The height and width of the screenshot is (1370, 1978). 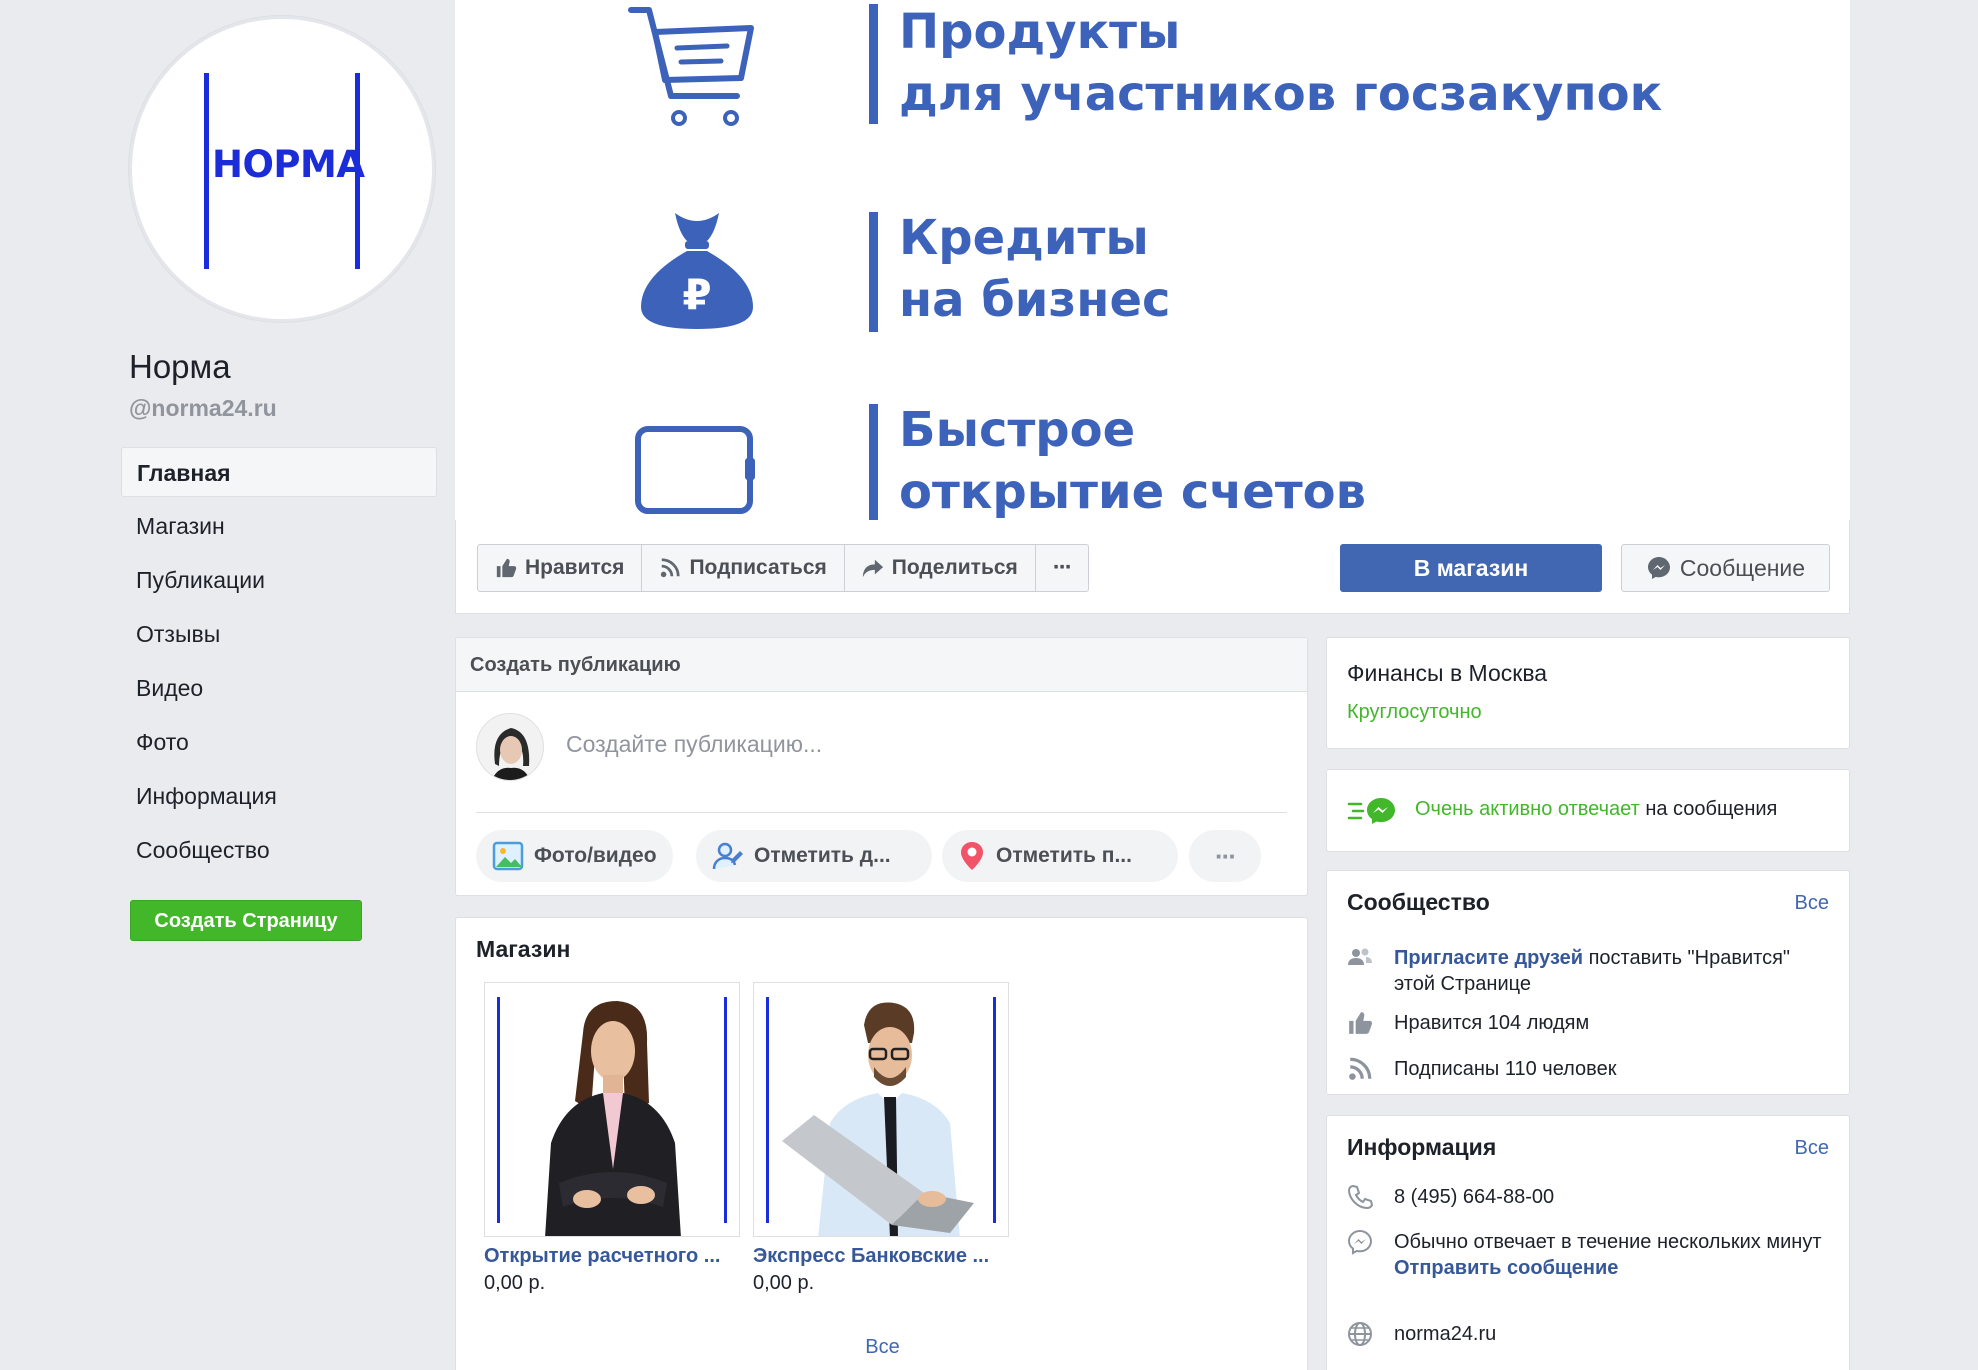 I want to click on likes-count-row: Нравится 104 людям, so click(x=1588, y=1023).